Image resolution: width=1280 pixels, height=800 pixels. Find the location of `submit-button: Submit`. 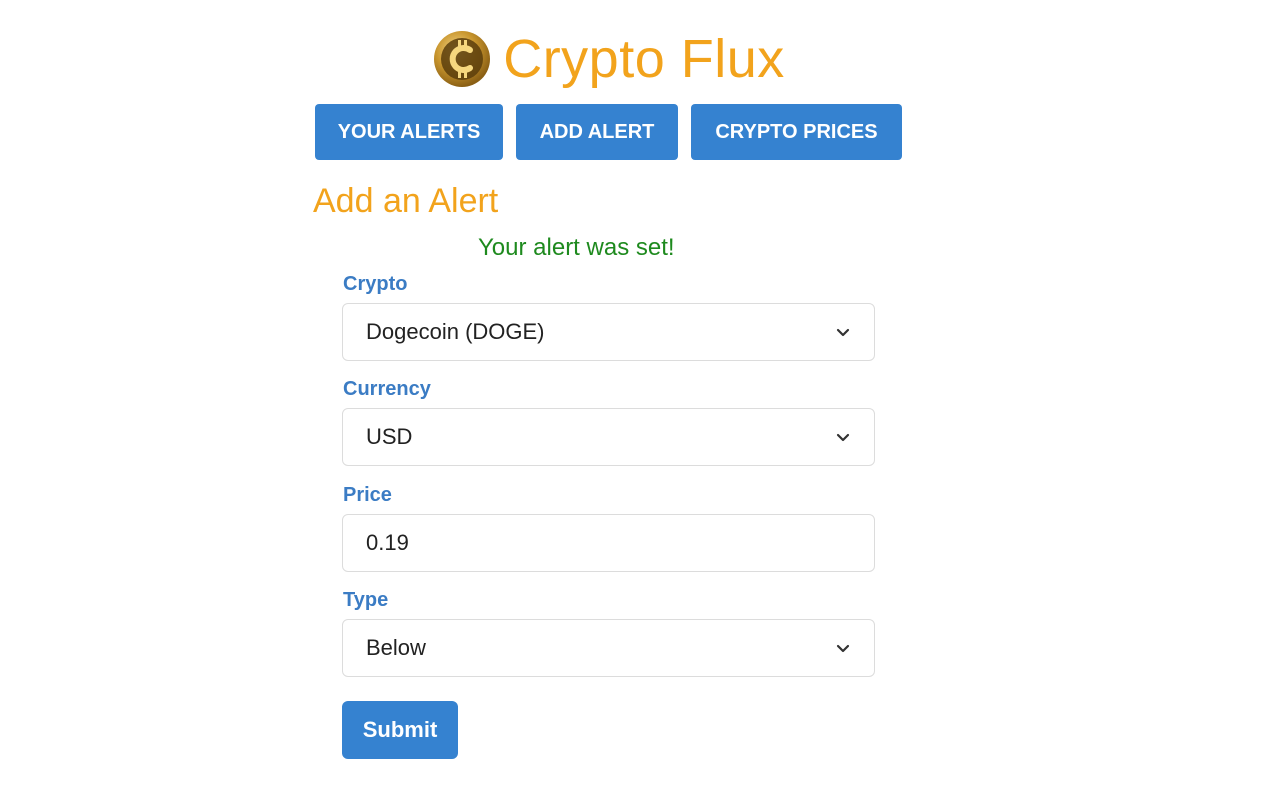

submit-button: Submit is located at coordinates (400, 730).